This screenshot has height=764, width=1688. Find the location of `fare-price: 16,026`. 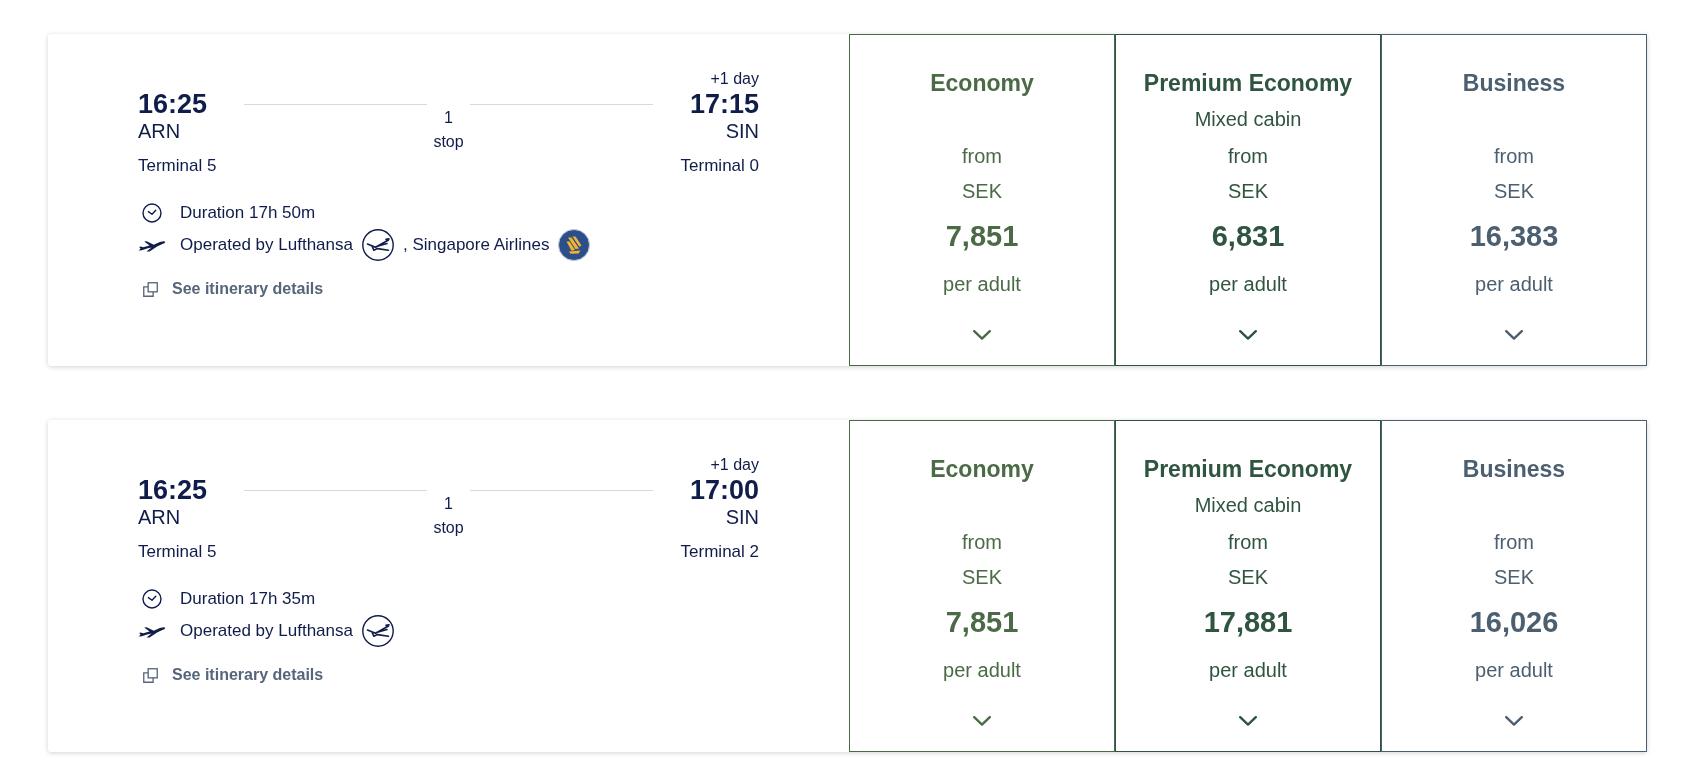

fare-price: 16,026 is located at coordinates (1514, 622).